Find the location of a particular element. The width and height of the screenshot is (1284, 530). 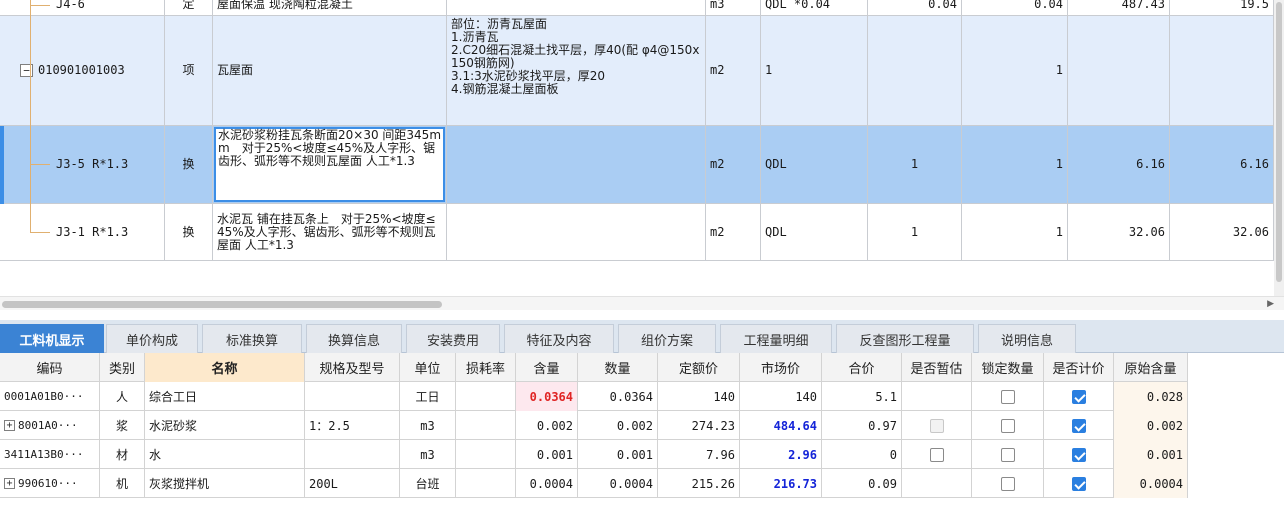

row-code-text: 010901001003 is located at coordinates (81, 70).